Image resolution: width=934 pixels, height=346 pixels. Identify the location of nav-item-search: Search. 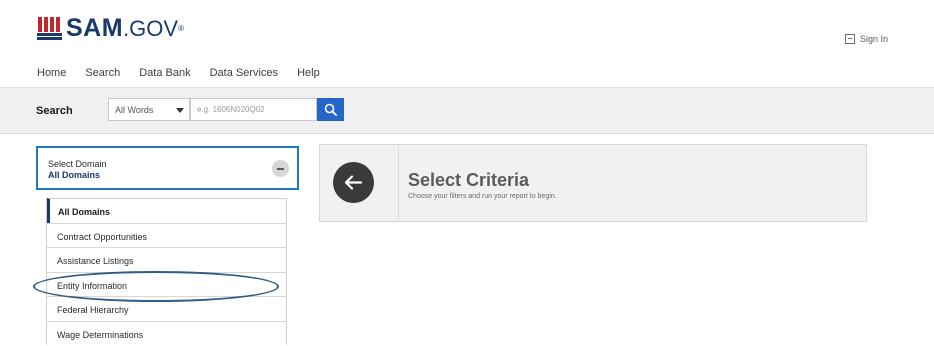
(102, 78).